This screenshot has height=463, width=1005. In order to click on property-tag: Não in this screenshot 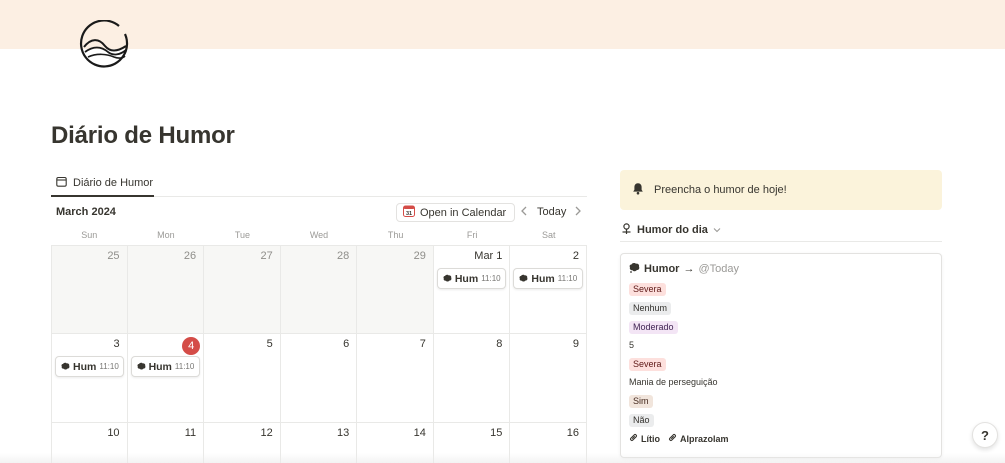, I will do `click(641, 420)`.